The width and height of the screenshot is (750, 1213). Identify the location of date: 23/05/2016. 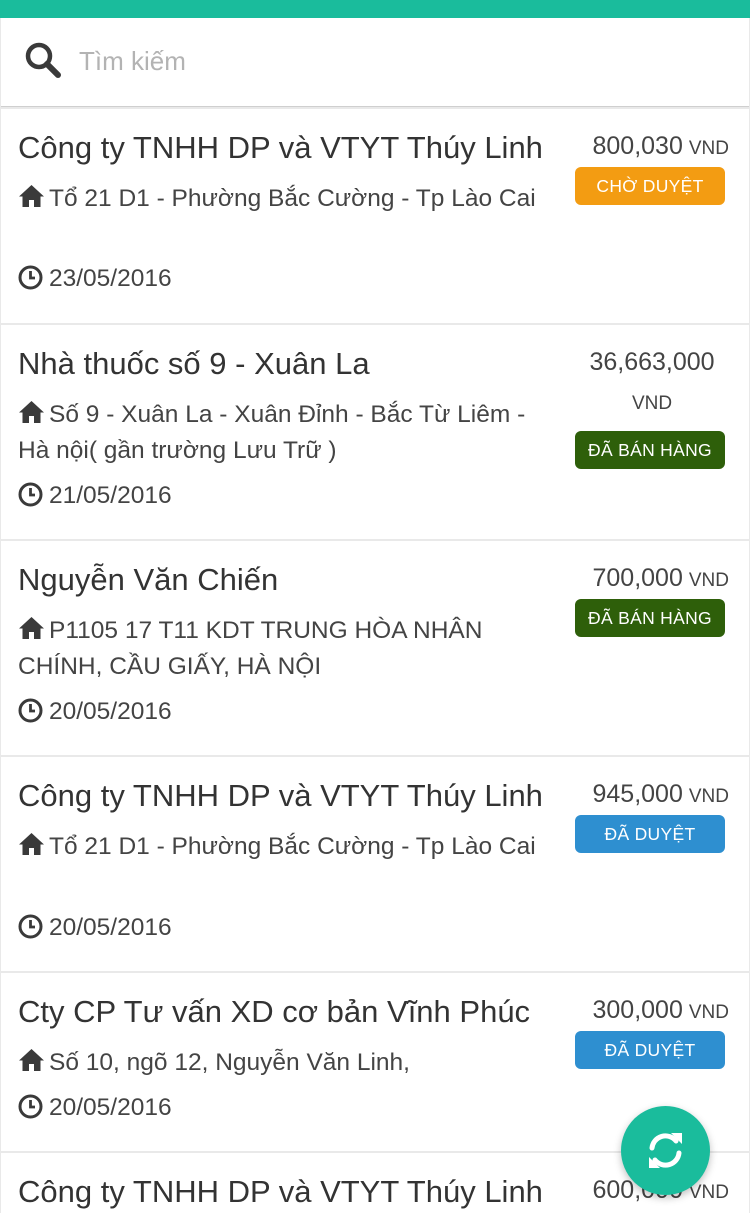
(95, 279).